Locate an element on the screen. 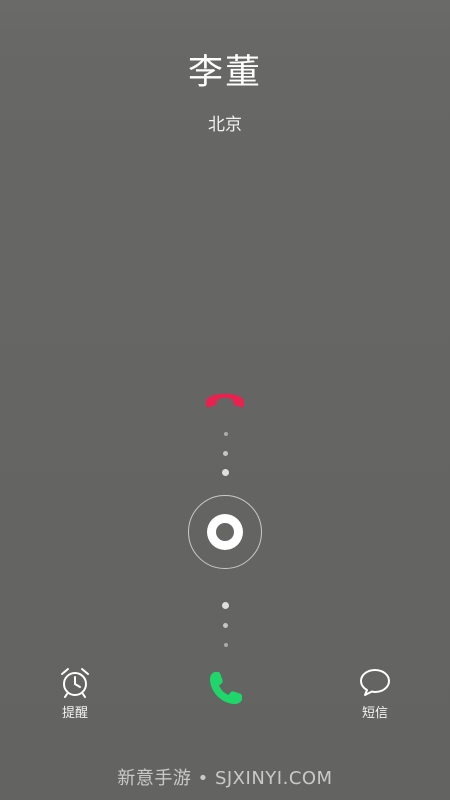  remind-button: 提醒 is located at coordinates (75, 693).